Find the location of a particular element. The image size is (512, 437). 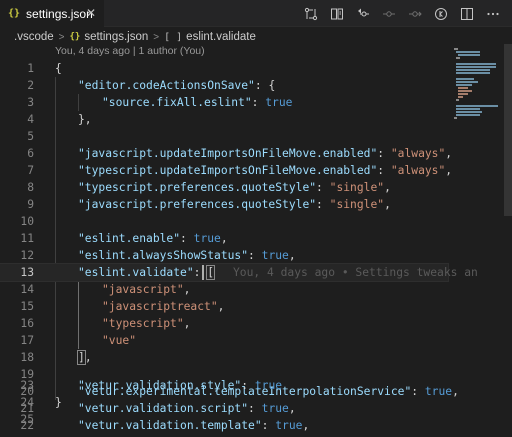

code-line: 4}, is located at coordinates (224, 119).